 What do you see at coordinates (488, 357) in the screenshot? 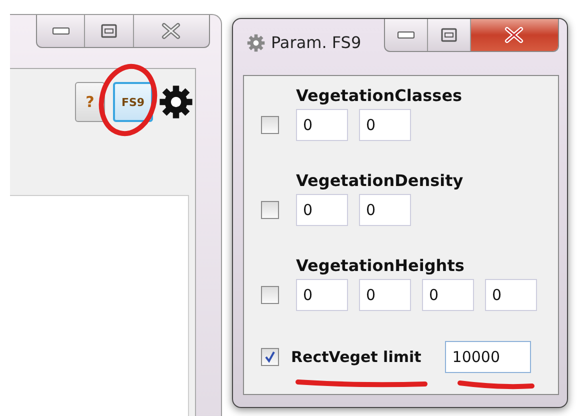
I see `input-field: 10000` at bounding box center [488, 357].